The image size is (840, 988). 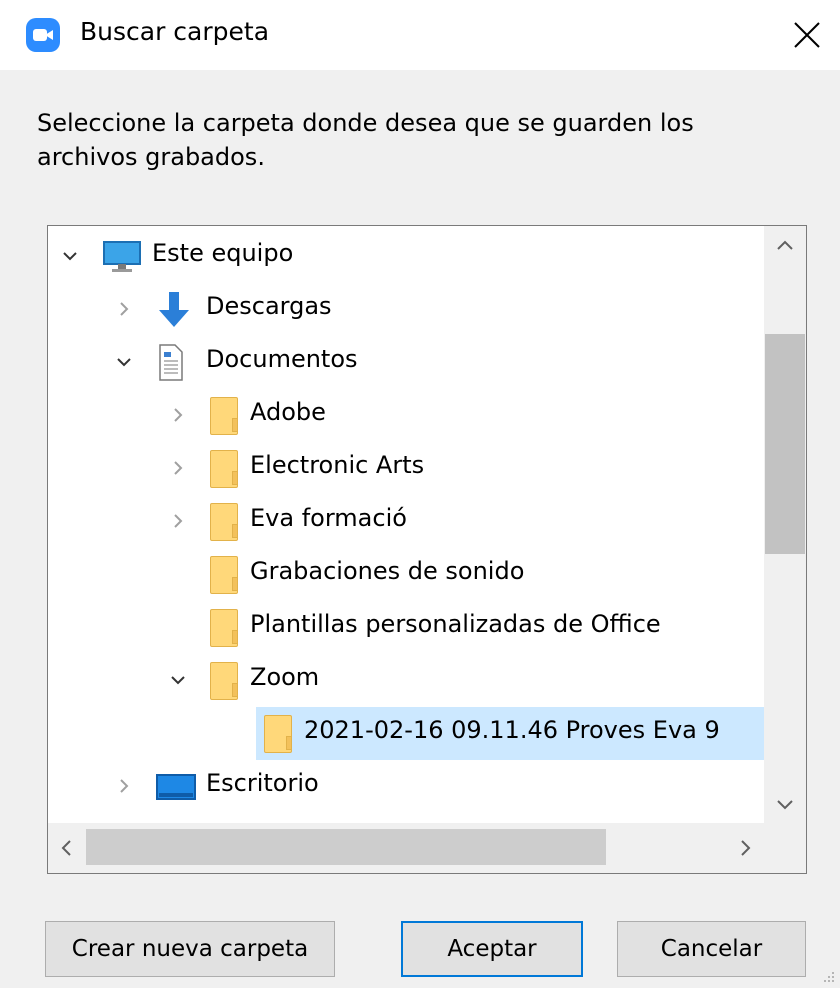 I want to click on chevron-left-icon, so click(x=66, y=848).